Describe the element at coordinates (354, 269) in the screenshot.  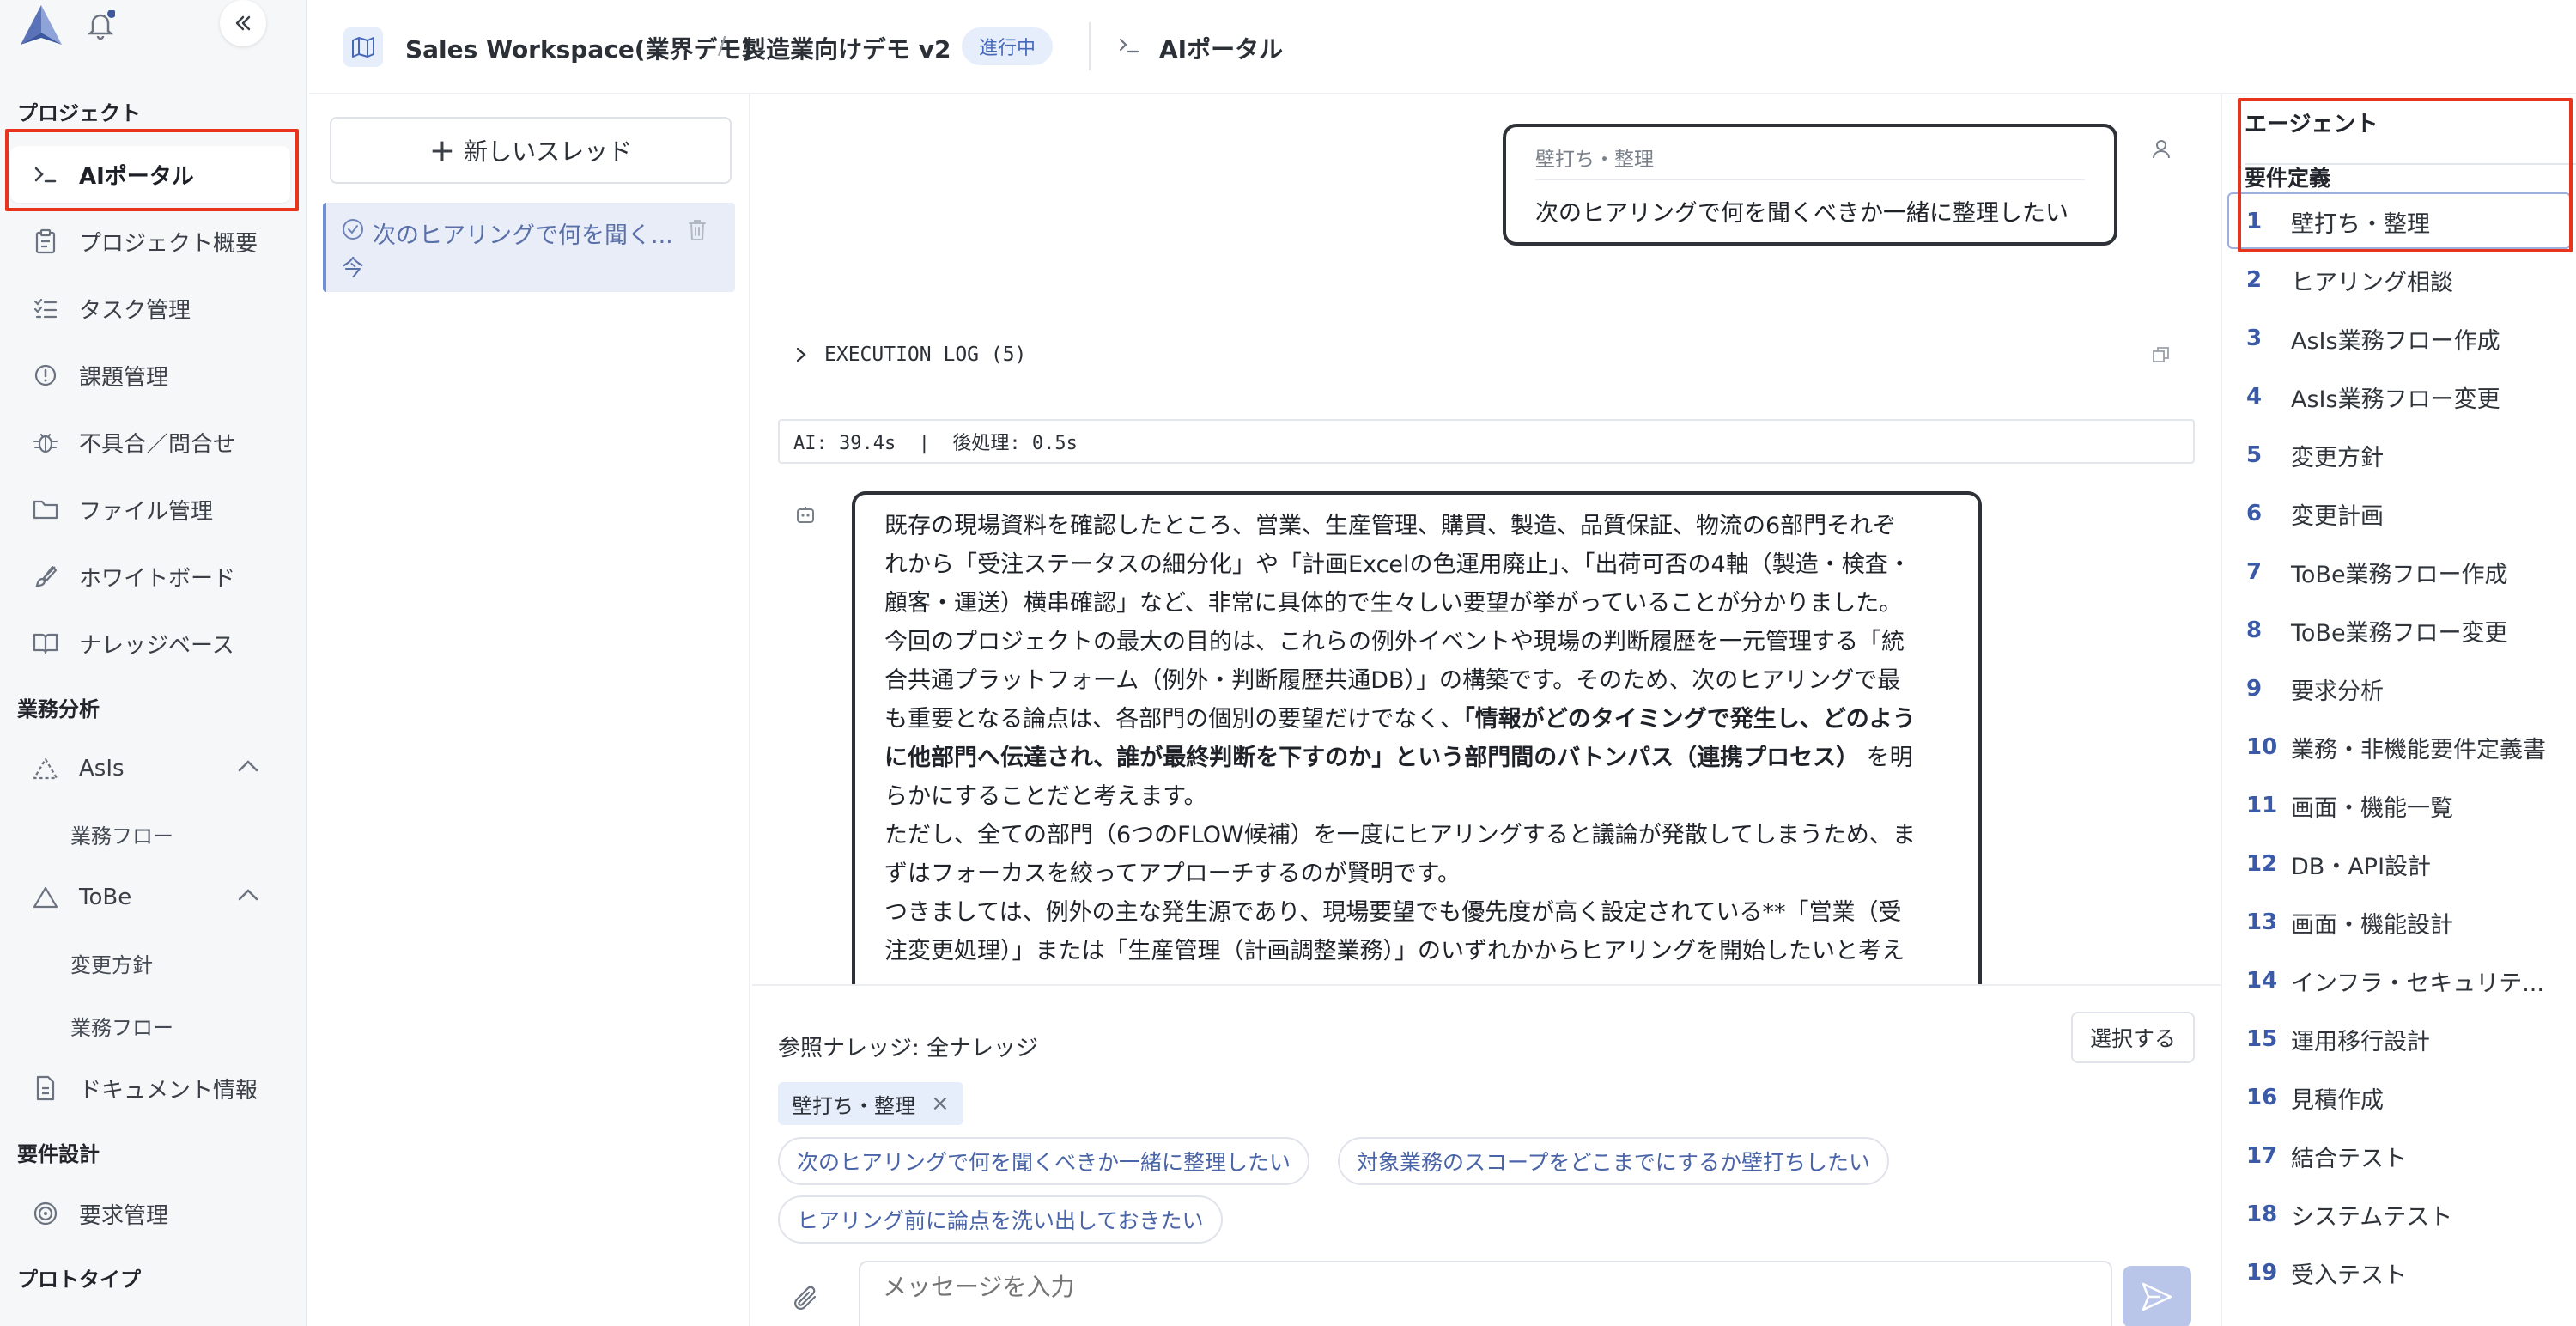
I see `thread-time: 今` at that location.